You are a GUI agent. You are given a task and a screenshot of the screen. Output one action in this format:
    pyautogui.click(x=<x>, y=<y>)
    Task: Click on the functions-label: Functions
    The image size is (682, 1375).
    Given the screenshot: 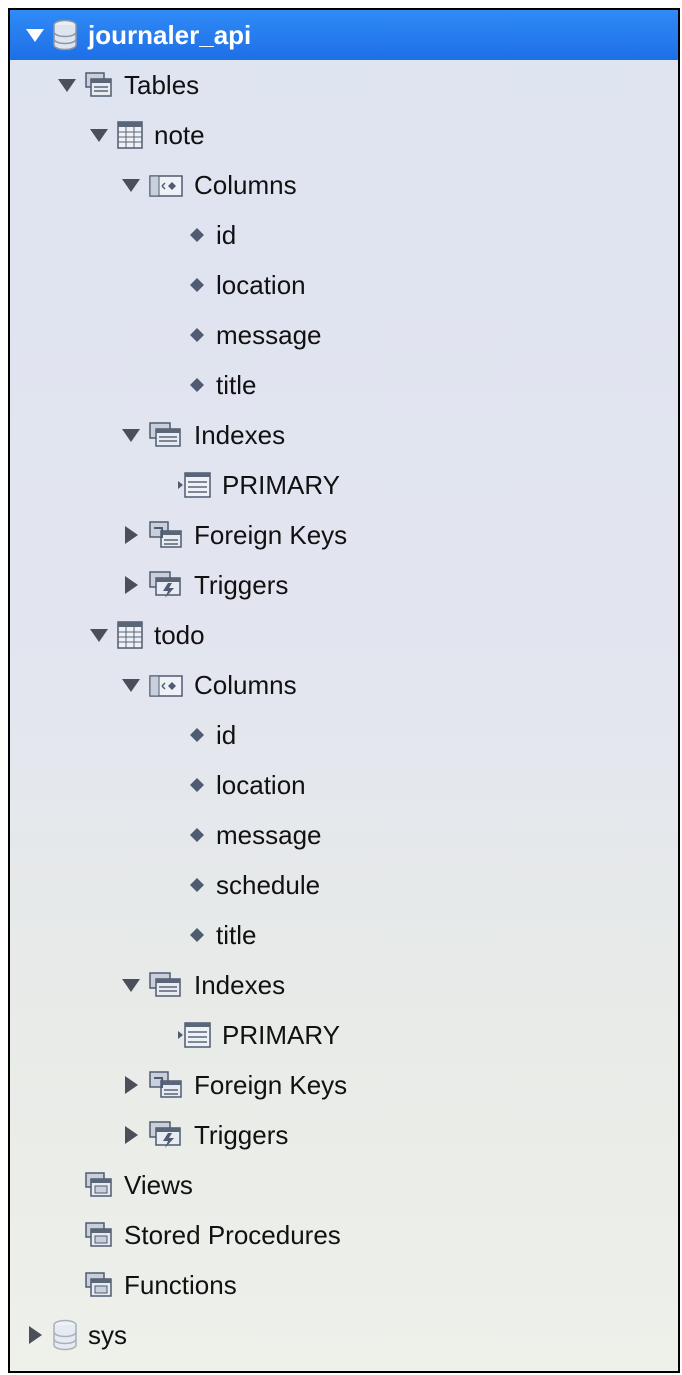 What is the action you would take?
    pyautogui.click(x=180, y=1284)
    